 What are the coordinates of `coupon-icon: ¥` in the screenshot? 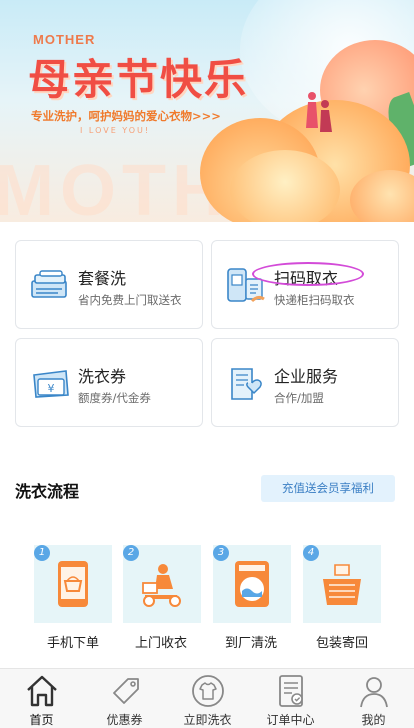 It's located at (51, 384).